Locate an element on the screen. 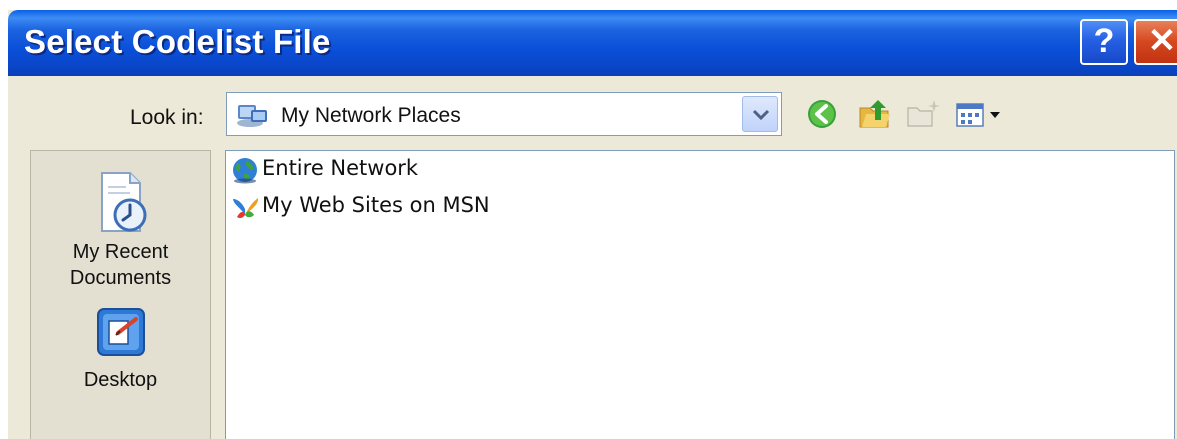 This screenshot has height=439, width=1177. list-item-my-web-sites-on-msn: My Web Sites on MSN is located at coordinates (385, 206).